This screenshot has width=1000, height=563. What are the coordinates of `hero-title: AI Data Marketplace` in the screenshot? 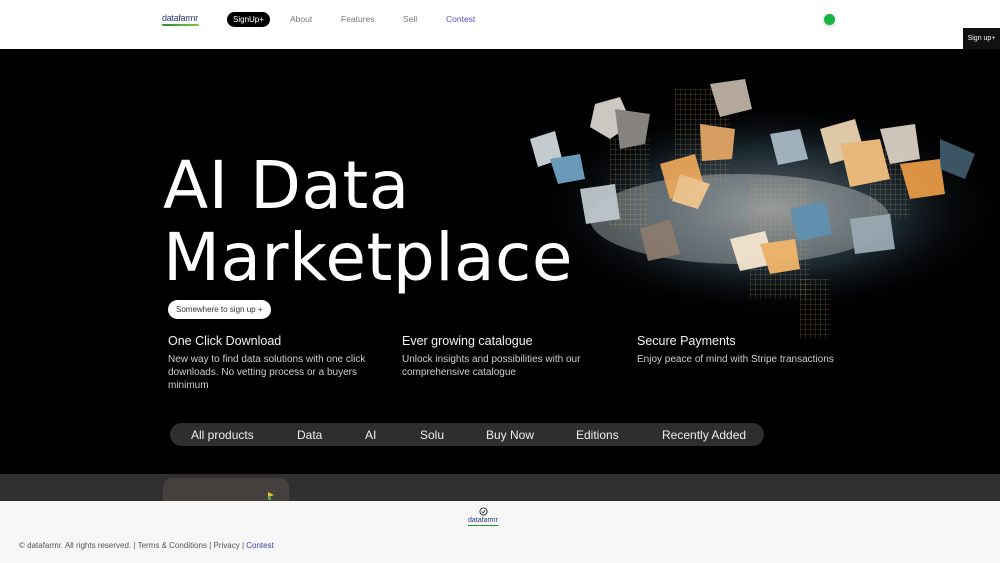 It's located at (368, 222).